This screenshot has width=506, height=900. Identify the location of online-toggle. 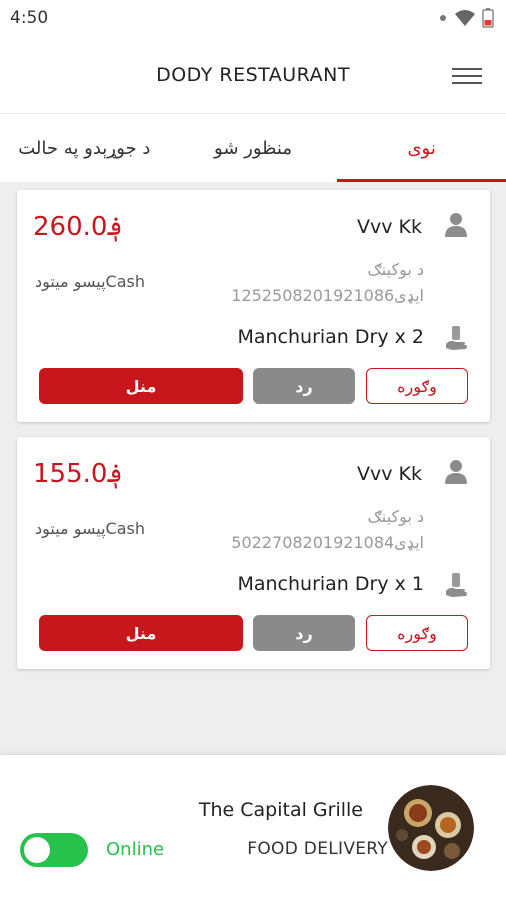
(54, 850).